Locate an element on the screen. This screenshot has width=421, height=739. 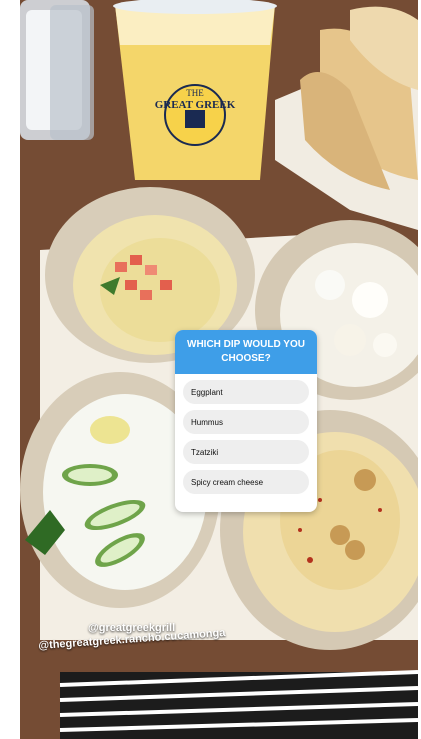
cup-logo-line1: THE is located at coordinates (195, 93).